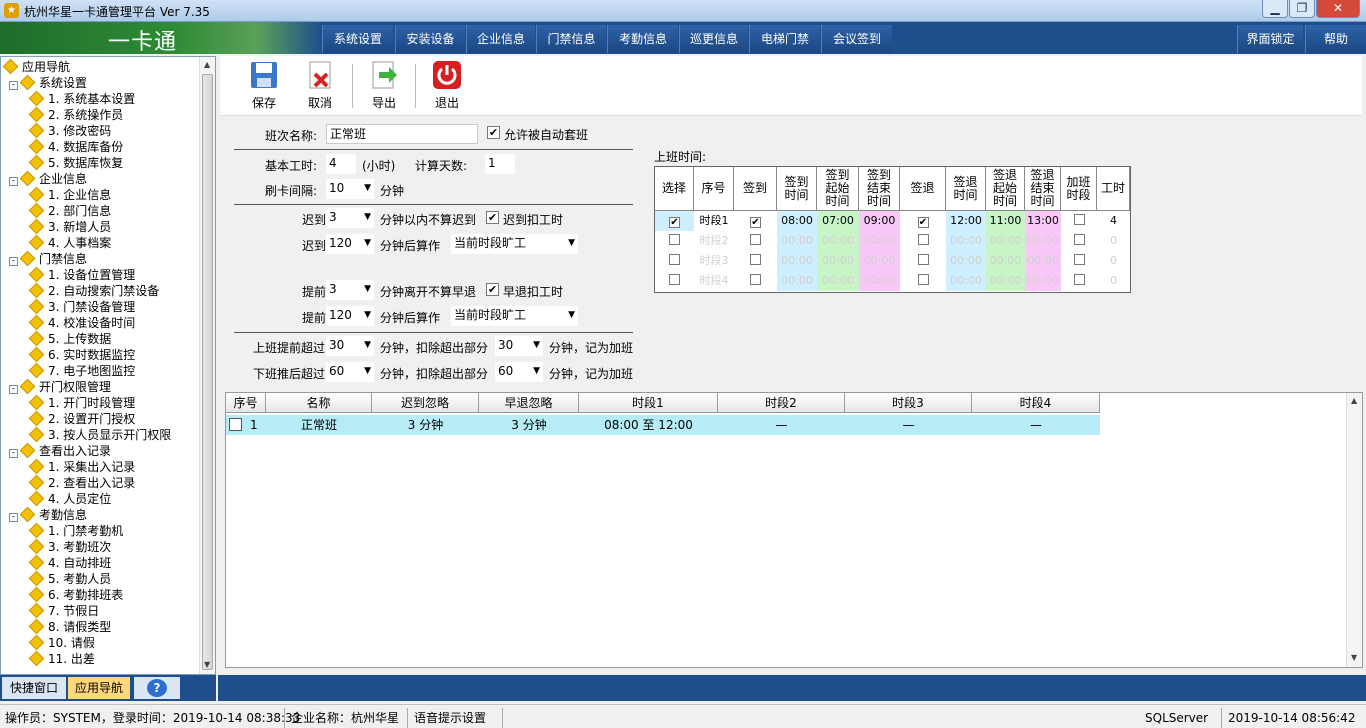 Image resolution: width=1366 pixels, height=728 pixels. What do you see at coordinates (1036, 403) in the screenshot?
I see `list-header: 时段4` at bounding box center [1036, 403].